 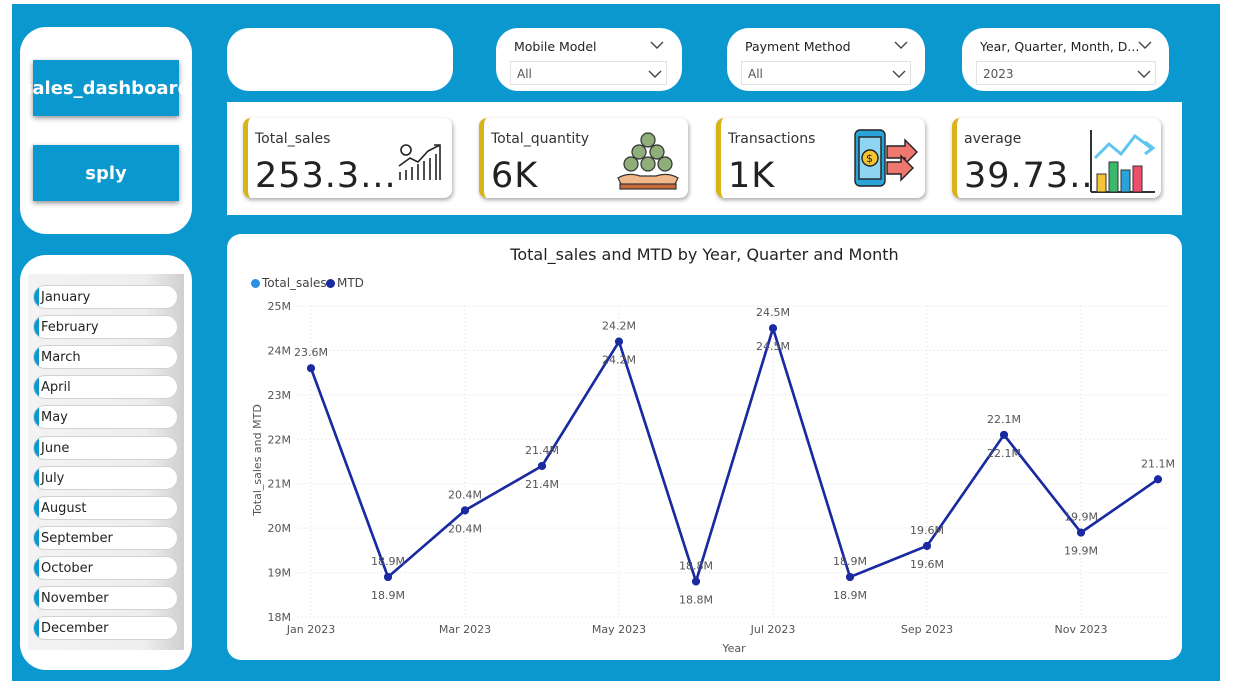 What do you see at coordinates (515, 176) in the screenshot?
I see `kpi-value: 6K` at bounding box center [515, 176].